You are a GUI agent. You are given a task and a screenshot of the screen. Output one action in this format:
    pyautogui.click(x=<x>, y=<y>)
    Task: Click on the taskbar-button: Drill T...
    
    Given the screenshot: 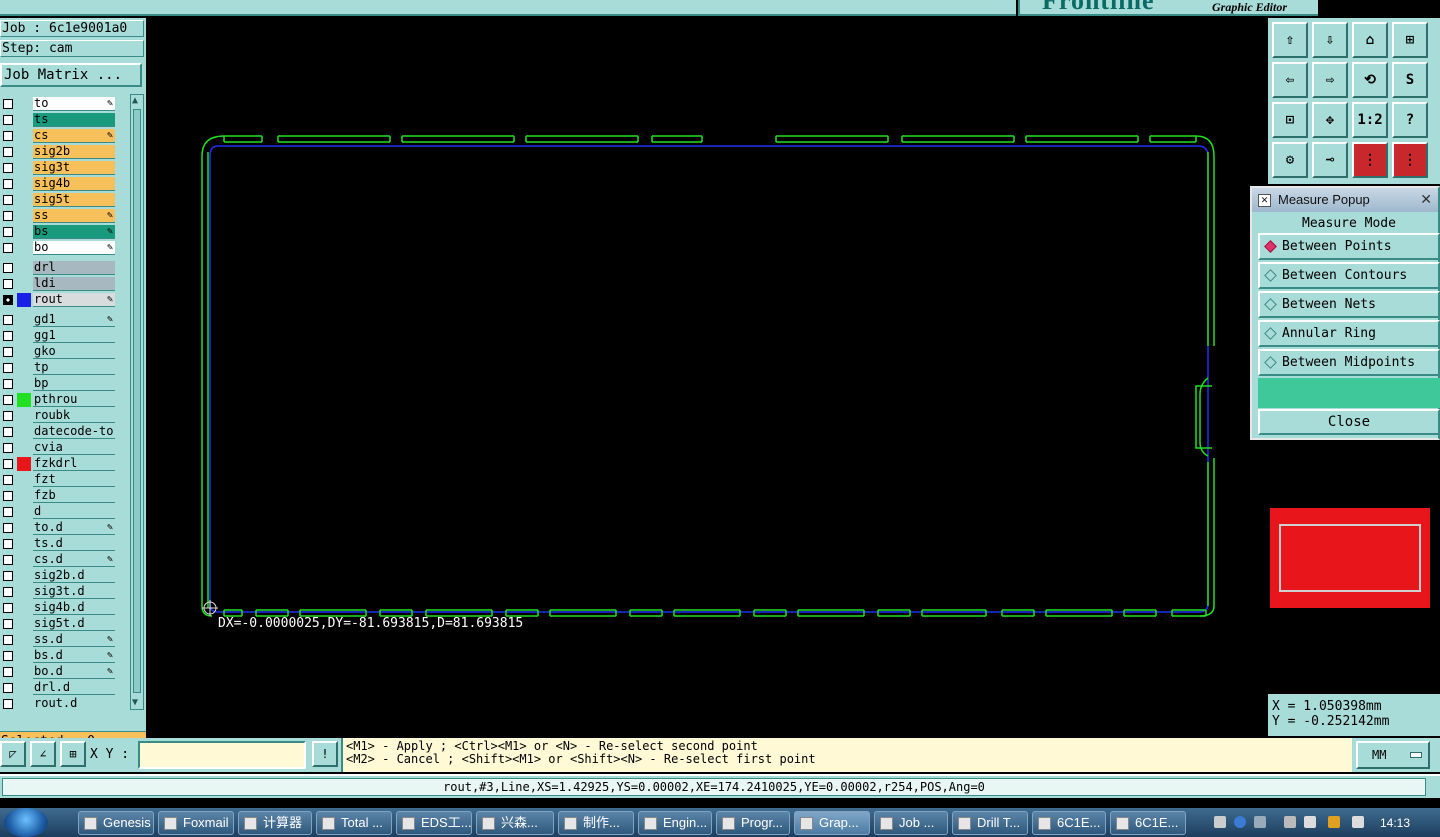 What is the action you would take?
    pyautogui.click(x=990, y=823)
    